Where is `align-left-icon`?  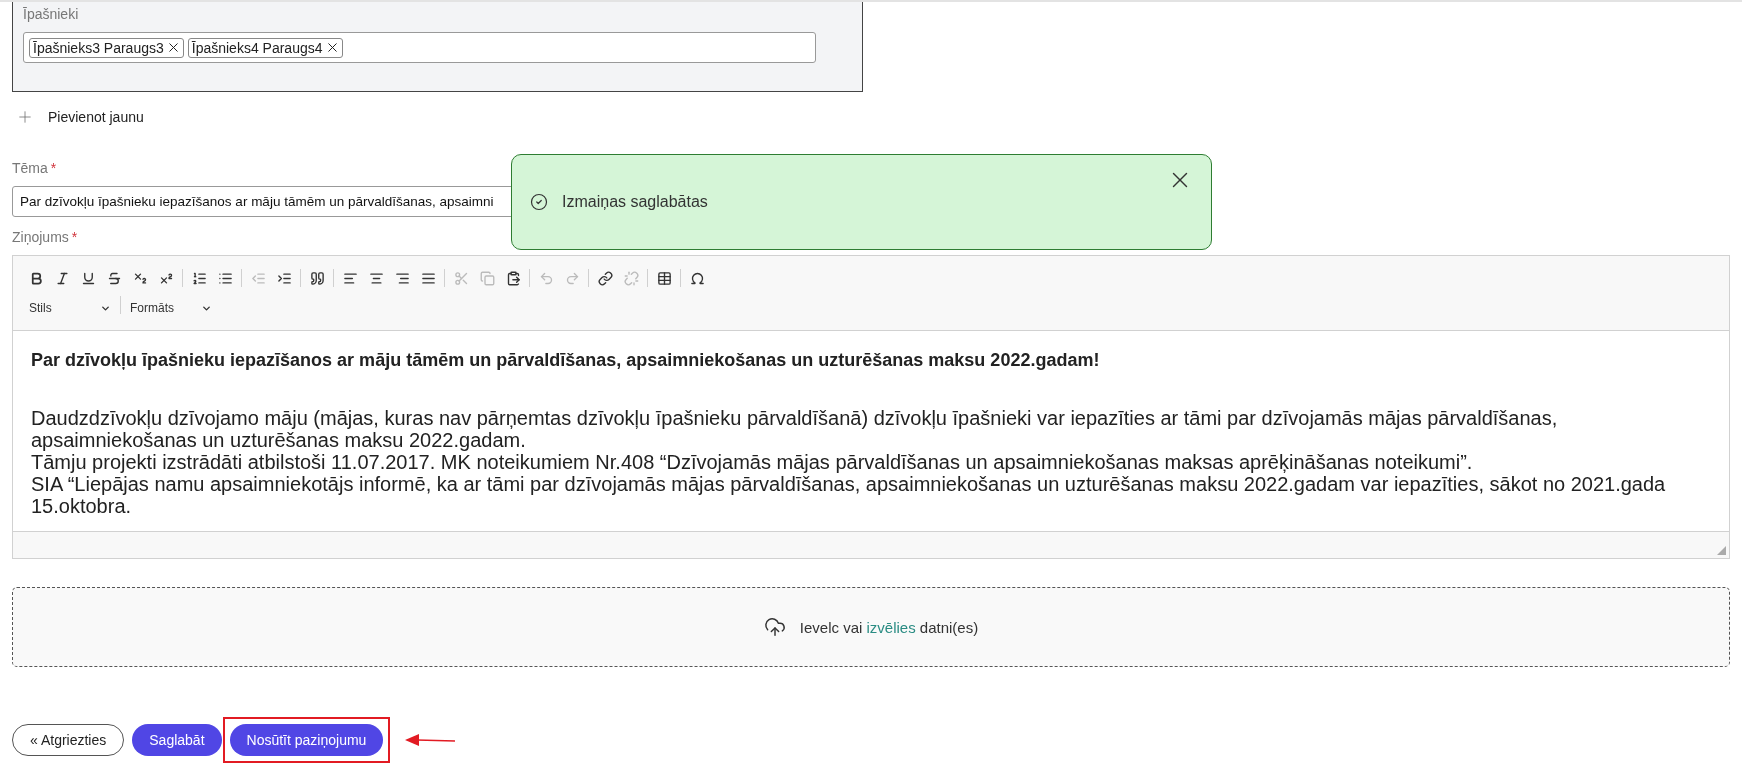
align-left-icon is located at coordinates (350, 278).